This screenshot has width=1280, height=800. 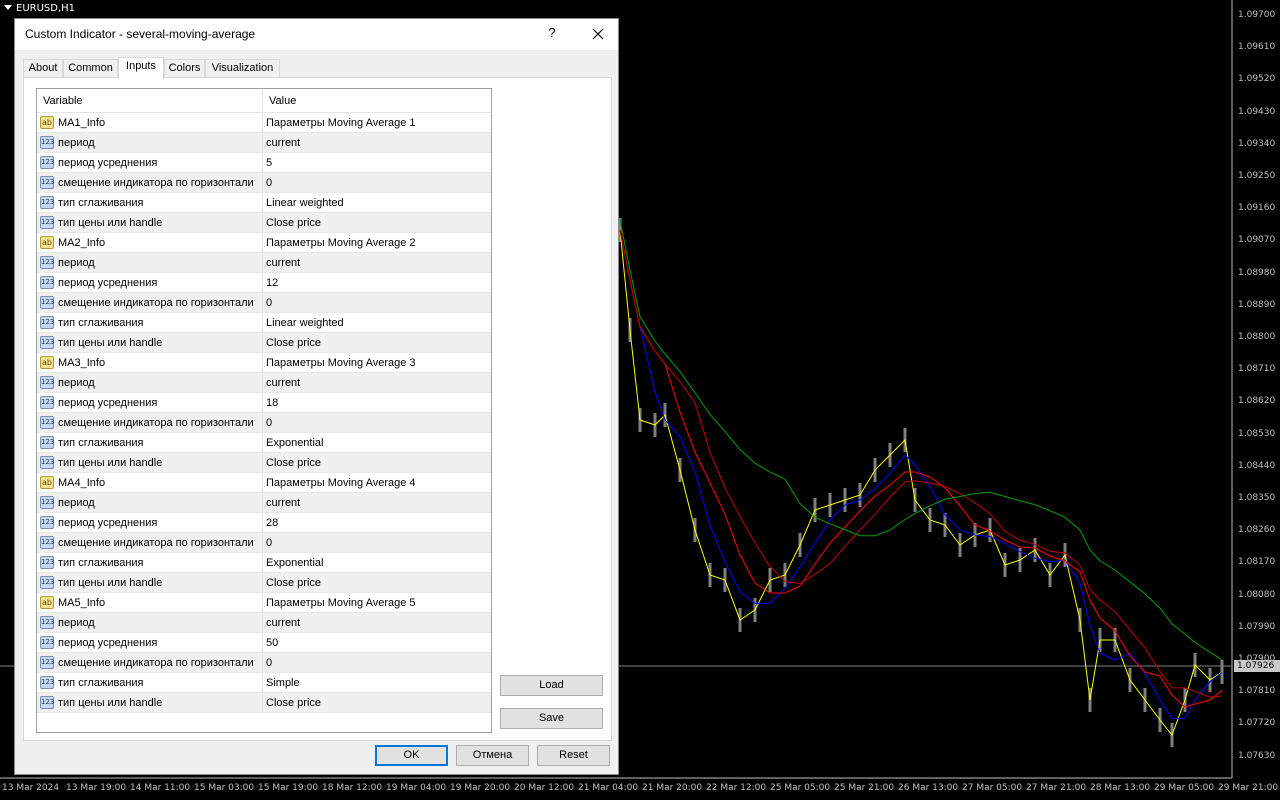 What do you see at coordinates (551, 718) in the screenshot?
I see `save-button: Save` at bounding box center [551, 718].